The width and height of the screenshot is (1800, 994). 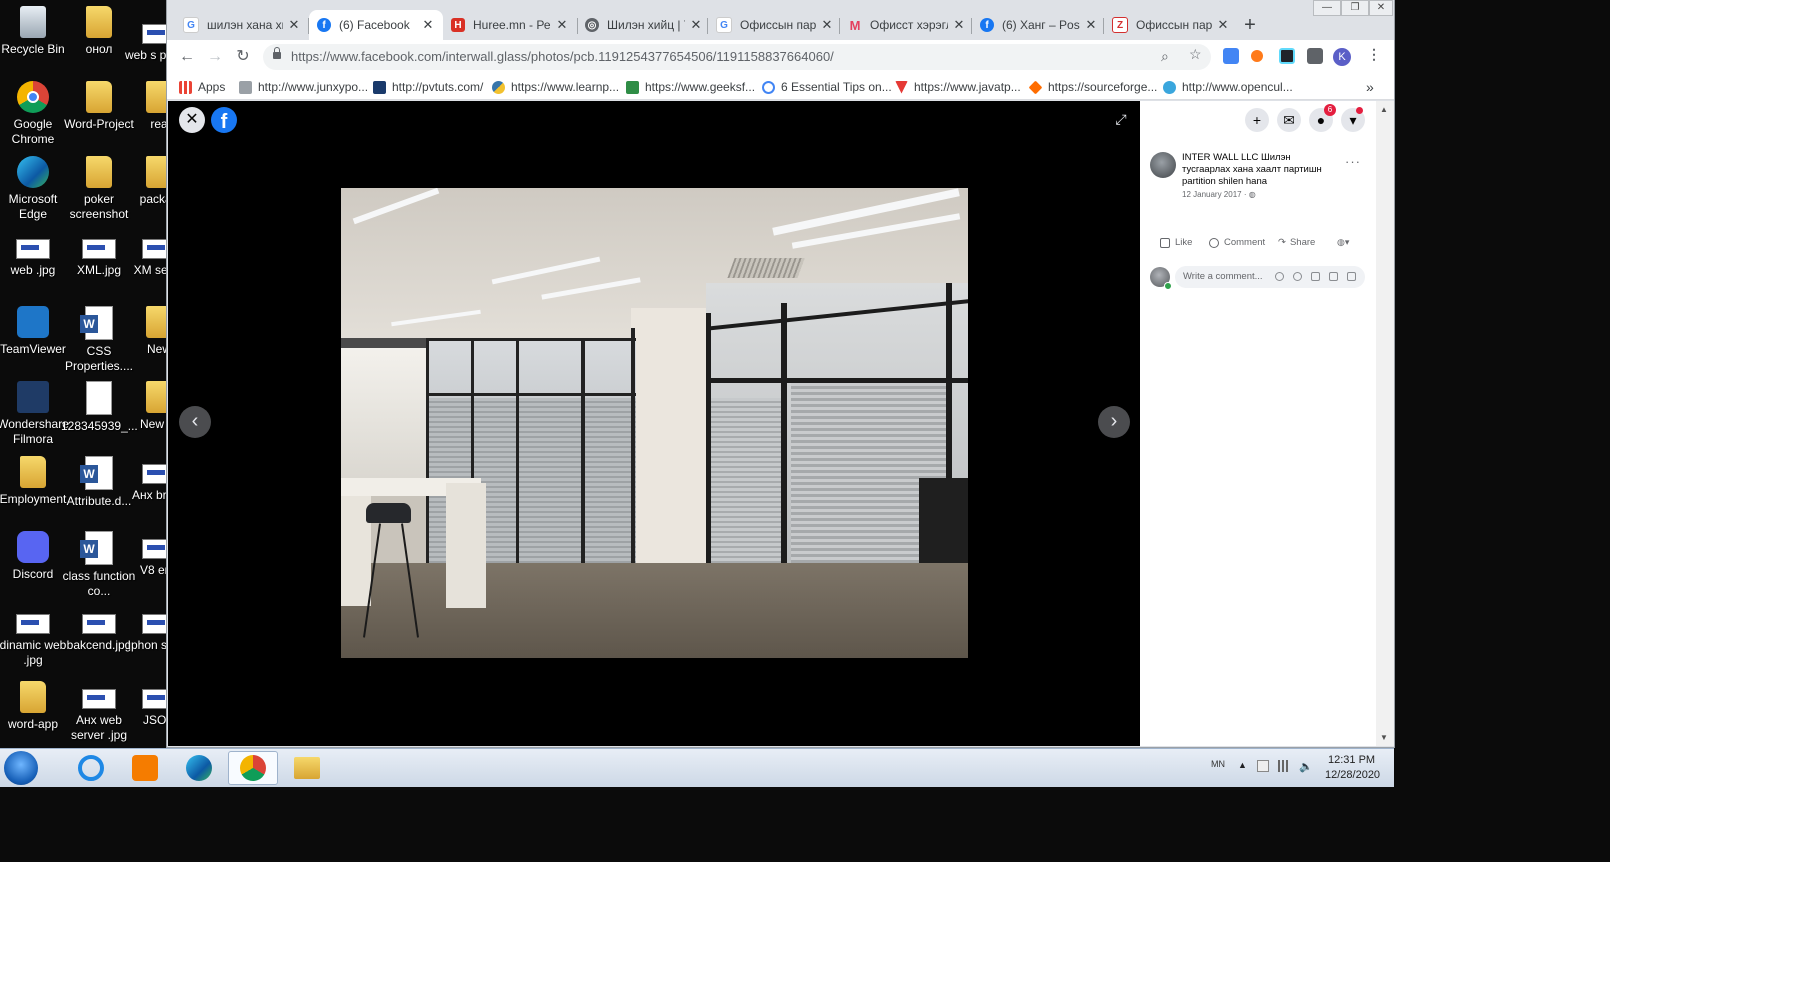 I want to click on camera-icon, so click(x=1315, y=276).